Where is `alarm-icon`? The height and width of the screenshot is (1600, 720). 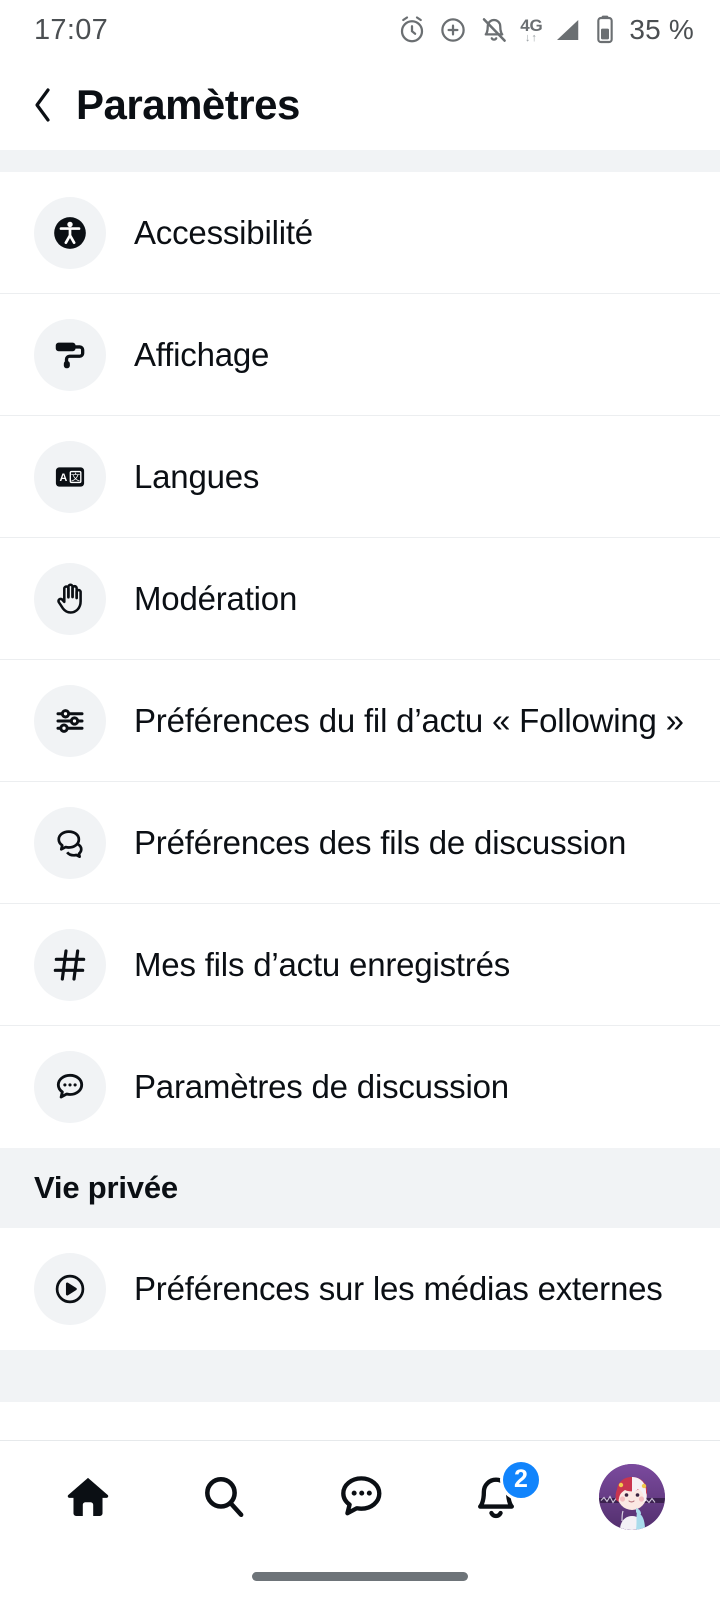 alarm-icon is located at coordinates (412, 30).